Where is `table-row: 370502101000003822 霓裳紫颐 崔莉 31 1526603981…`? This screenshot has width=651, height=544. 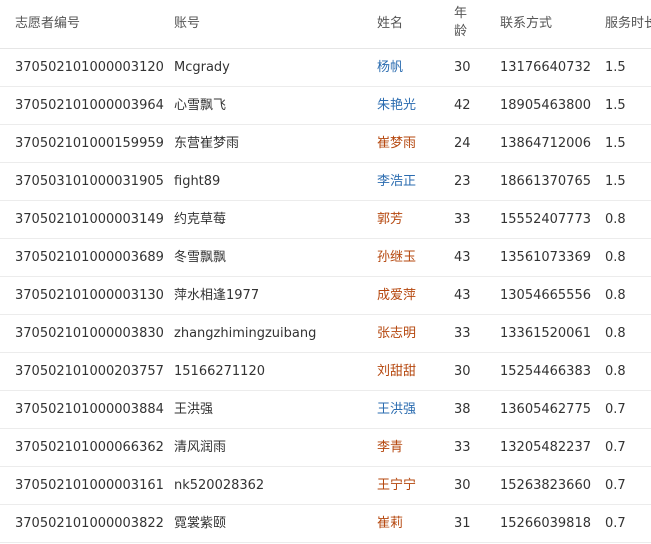 table-row: 370502101000003822 霓裳紫颐 崔莉 31 1526603981… is located at coordinates (325, 524).